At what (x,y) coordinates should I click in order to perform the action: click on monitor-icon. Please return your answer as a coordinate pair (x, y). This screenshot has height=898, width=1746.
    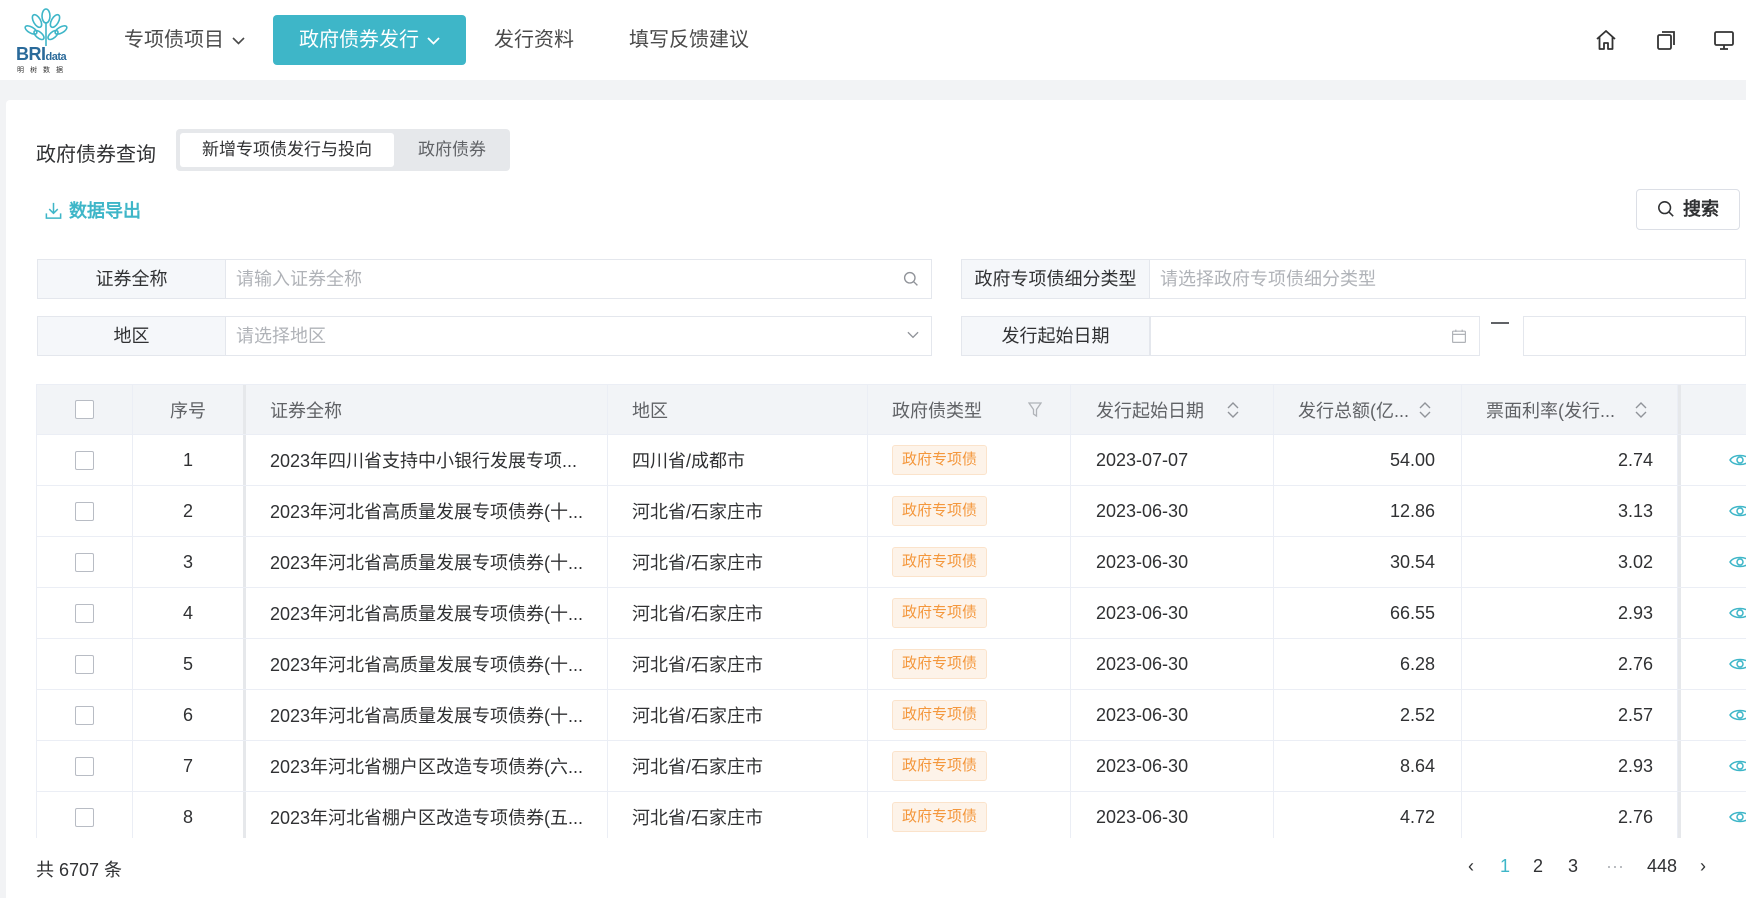
    Looking at the image, I should click on (1724, 40).